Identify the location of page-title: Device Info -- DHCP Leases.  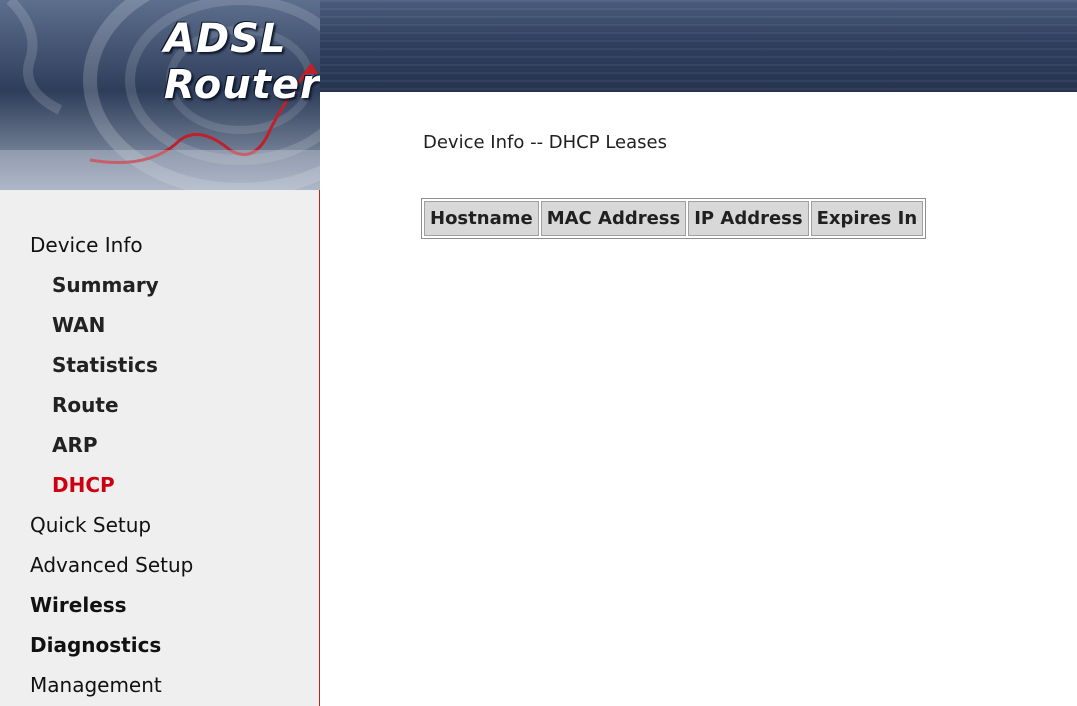
(545, 142).